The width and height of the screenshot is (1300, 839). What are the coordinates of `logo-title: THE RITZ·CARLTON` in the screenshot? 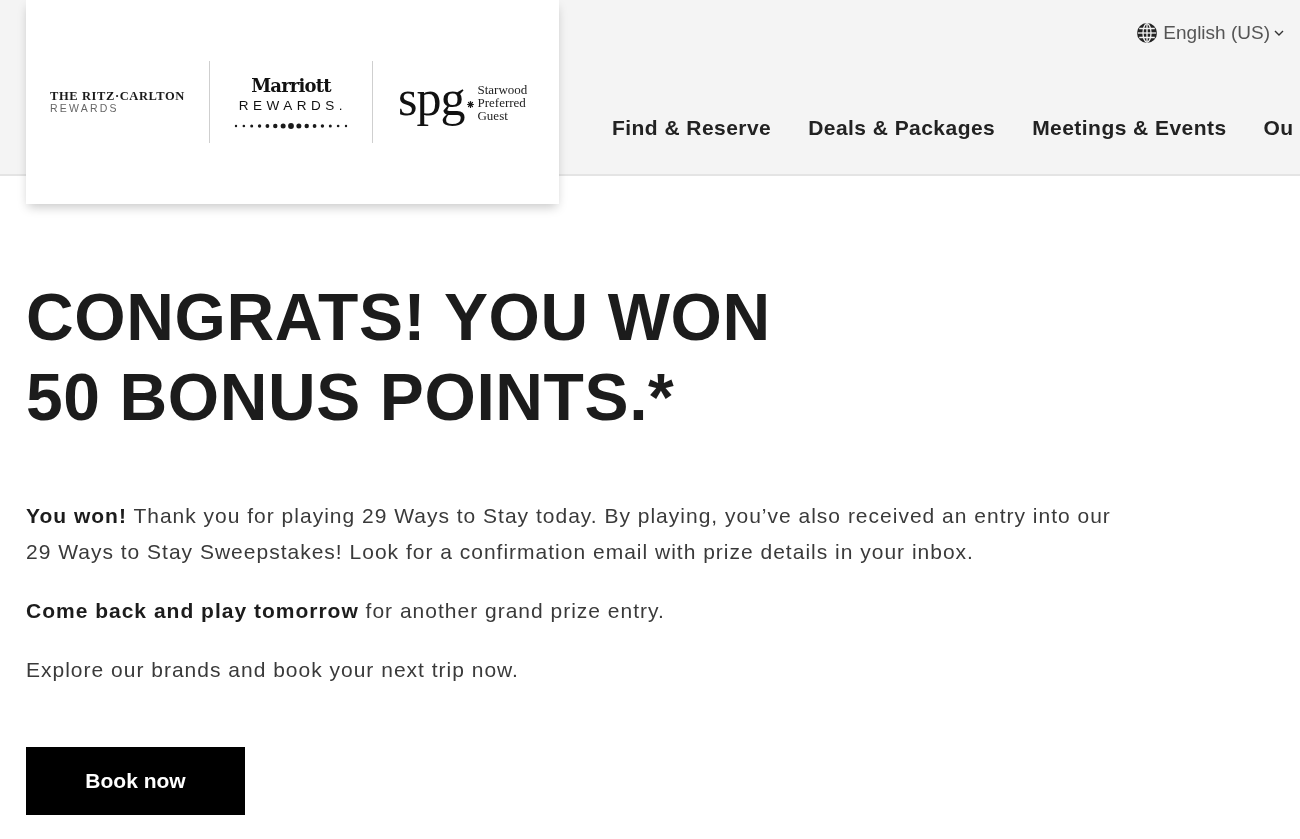 It's located at (117, 96).